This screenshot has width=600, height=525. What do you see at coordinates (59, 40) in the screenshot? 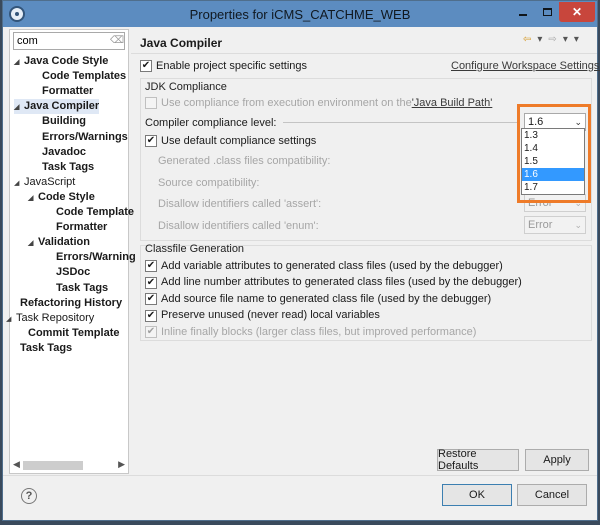
I see `filter-input` at bounding box center [59, 40].